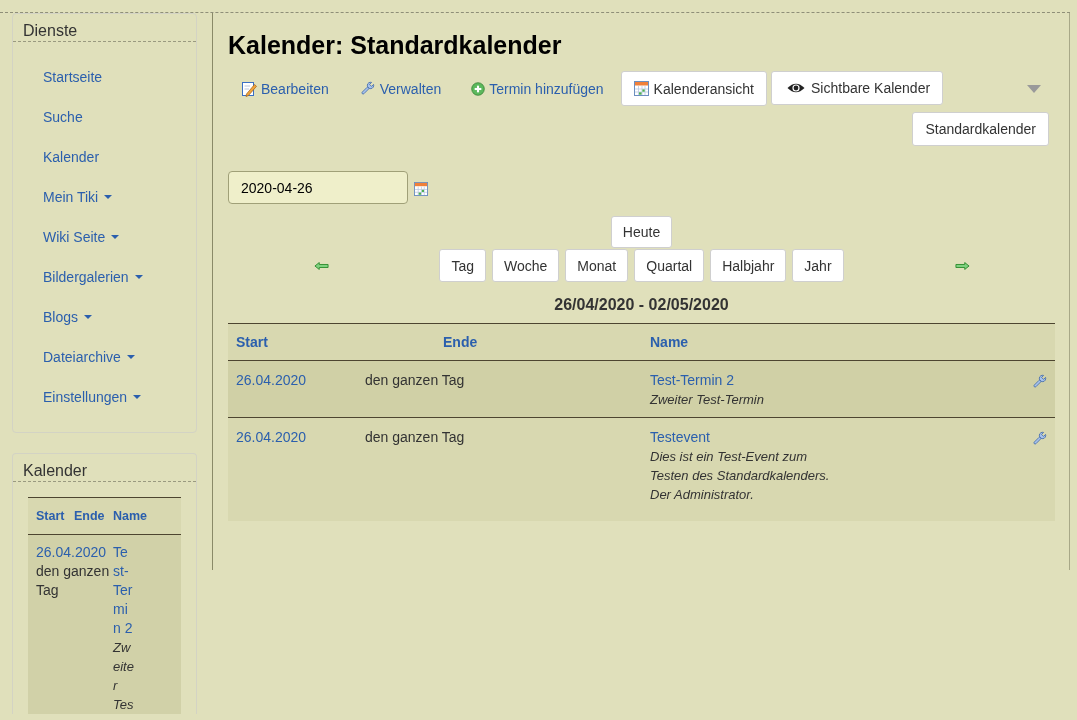 This screenshot has width=1077, height=720. Describe the element at coordinates (395, 45) in the screenshot. I see `page-title: Kalender: Standardkalender` at that location.